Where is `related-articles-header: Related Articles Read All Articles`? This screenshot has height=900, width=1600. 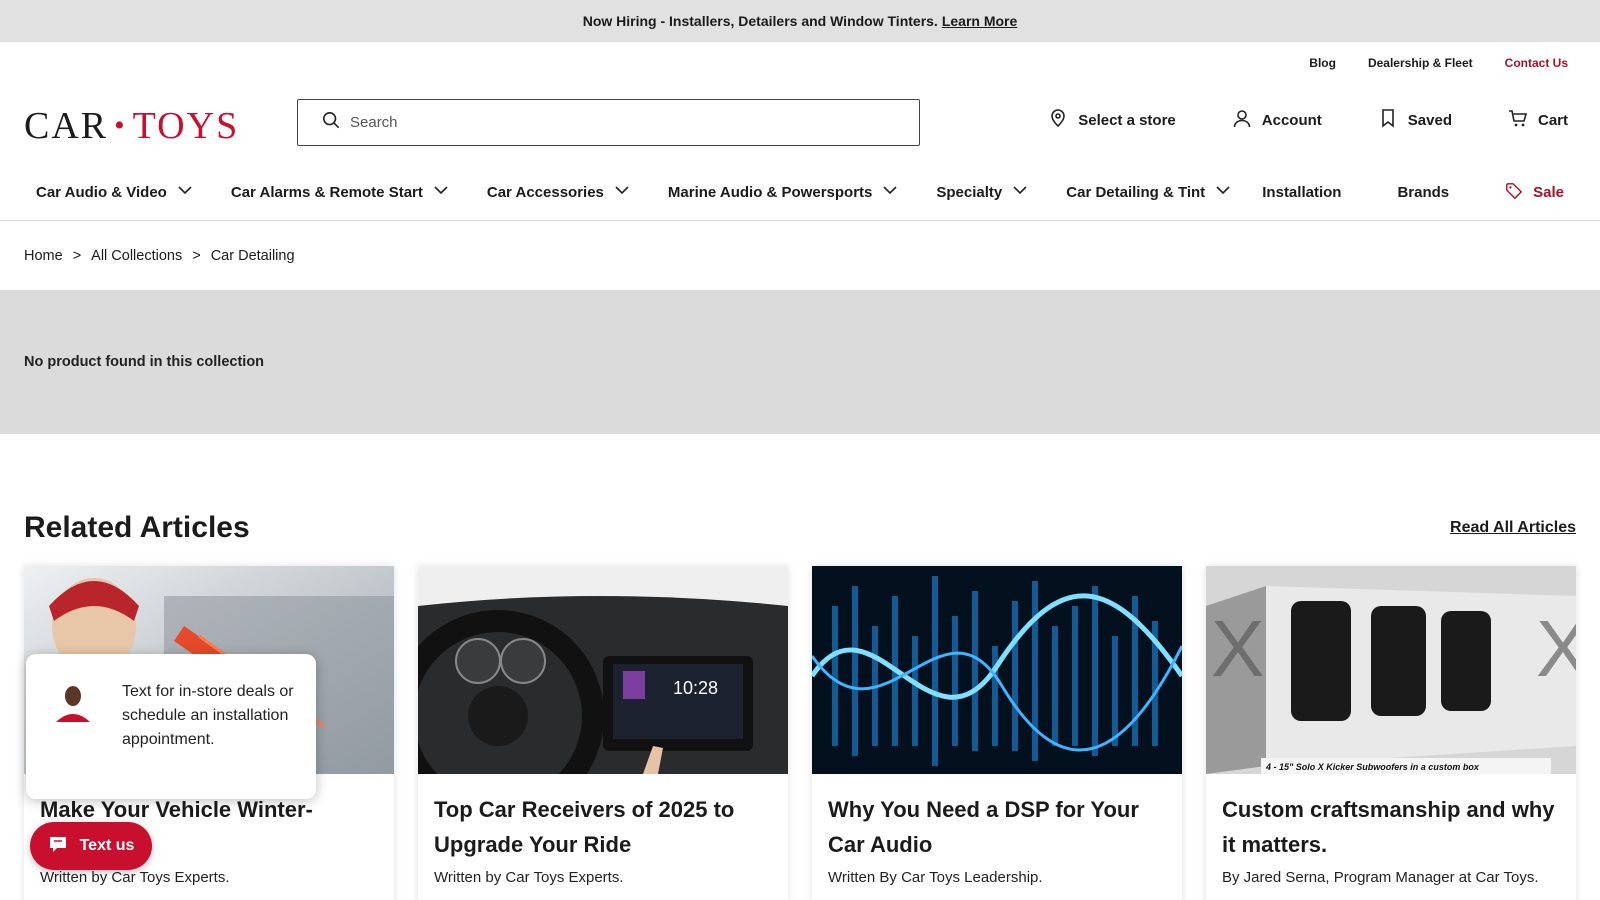
related-articles-header: Related Articles Read All Articles is located at coordinates (800, 500).